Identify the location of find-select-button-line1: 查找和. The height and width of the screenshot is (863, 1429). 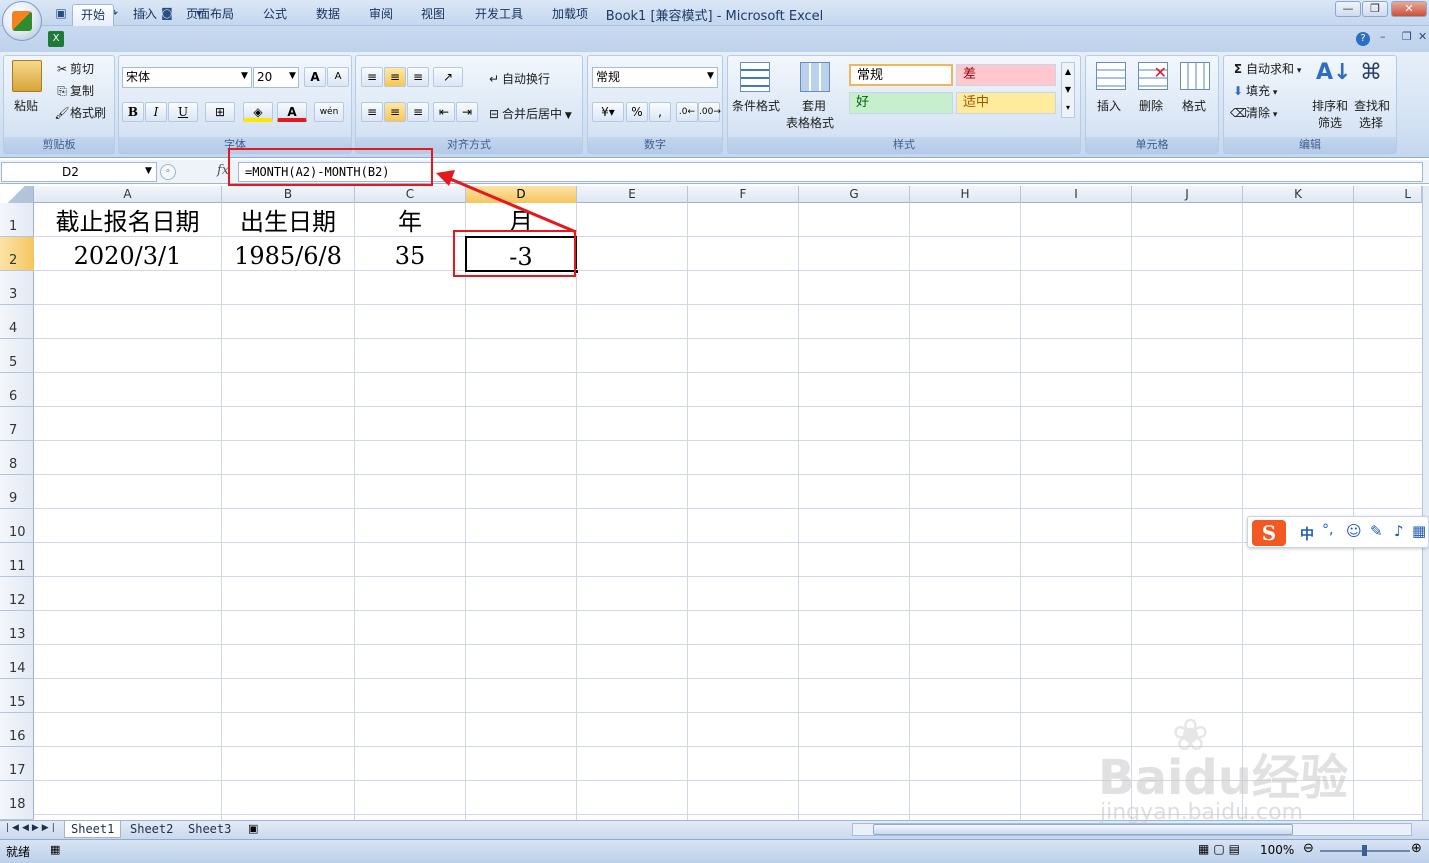
(1372, 105).